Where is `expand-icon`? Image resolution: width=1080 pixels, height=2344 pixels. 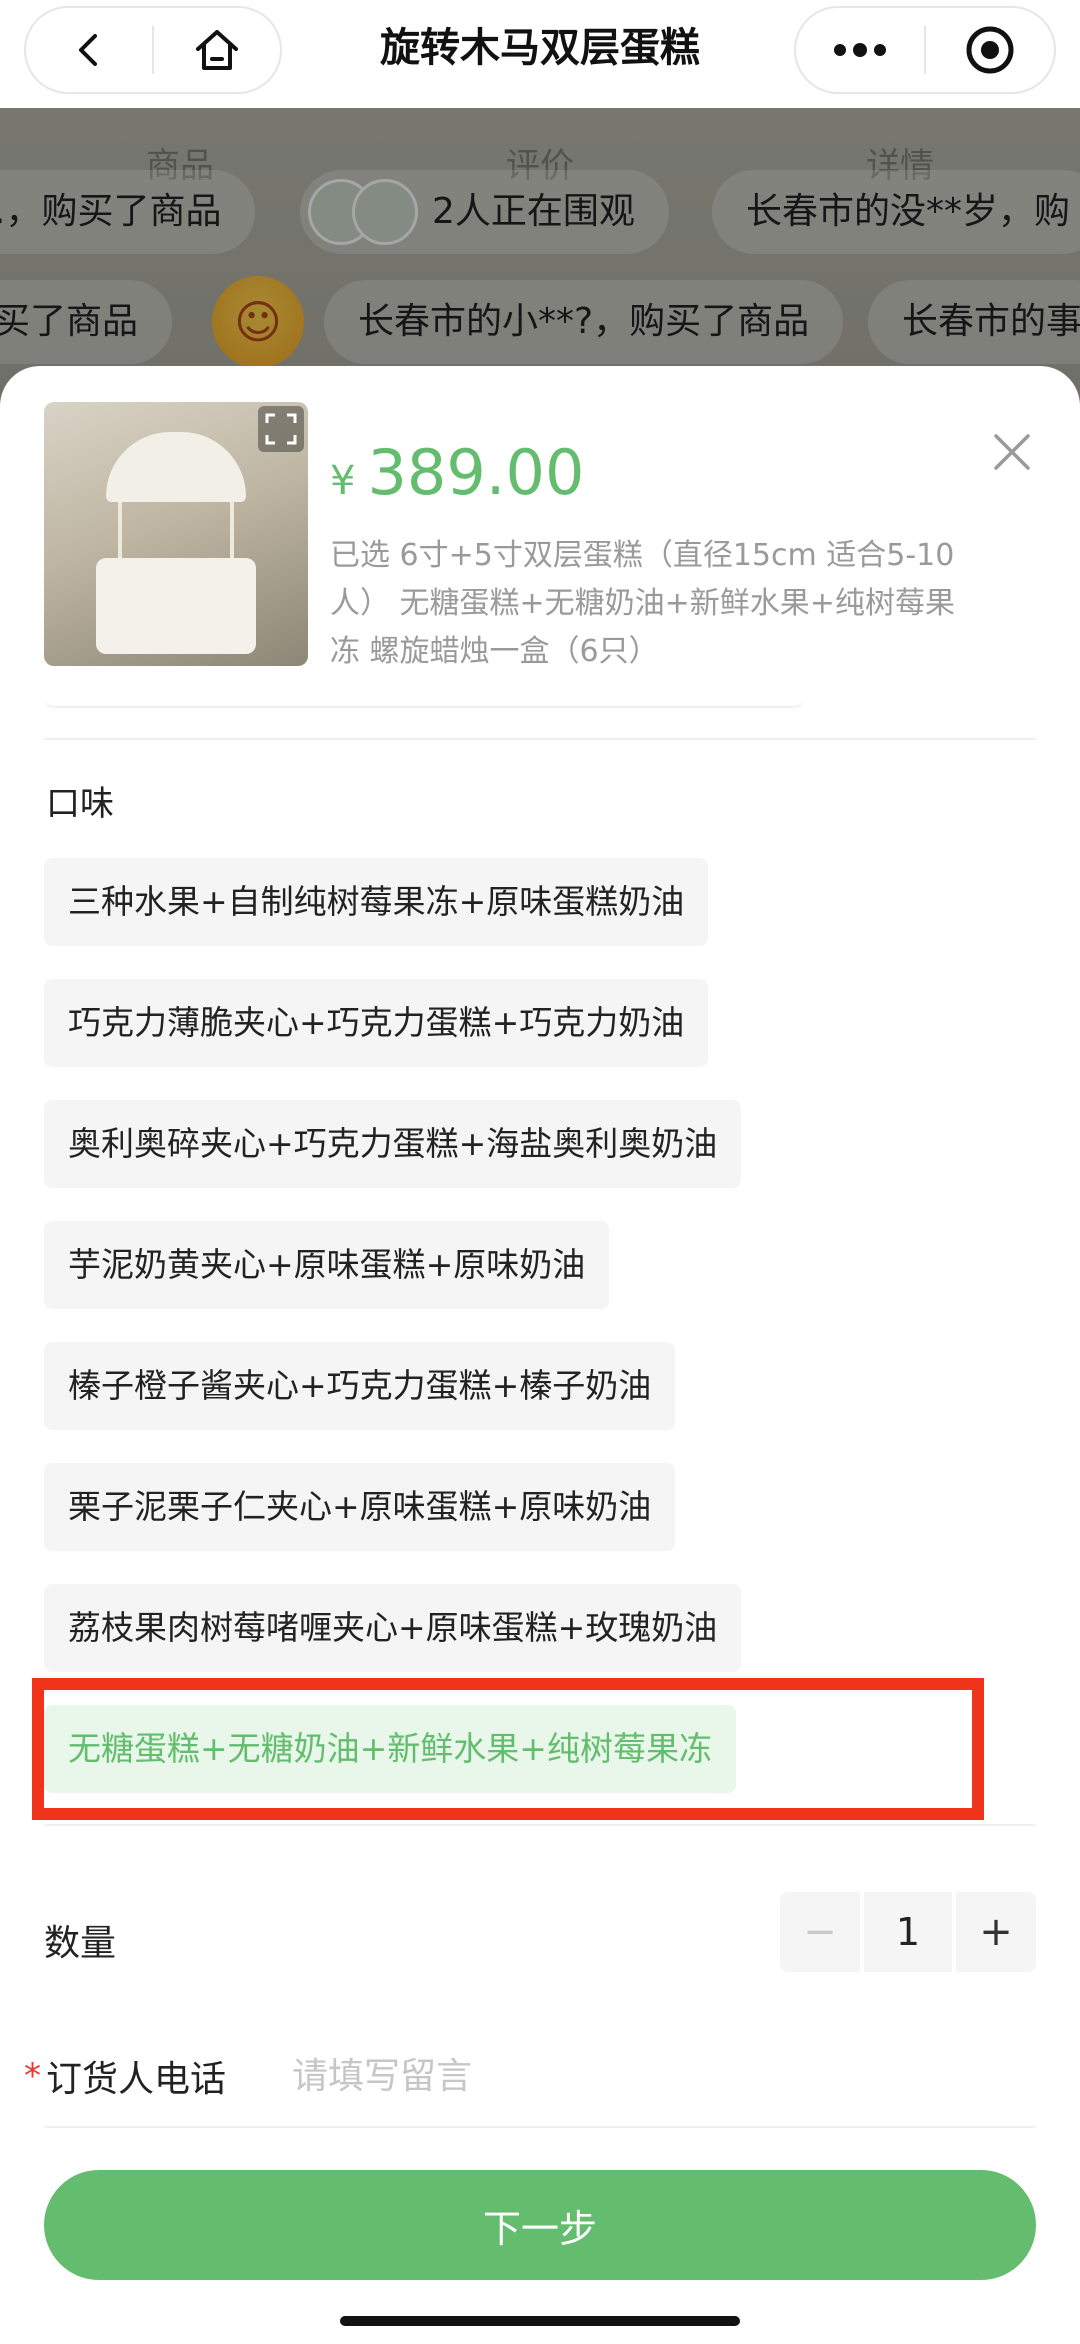
expand-icon is located at coordinates (281, 429).